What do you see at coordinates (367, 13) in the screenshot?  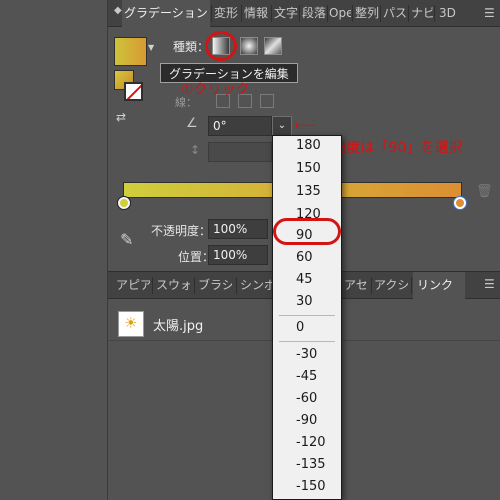 I see `tab-align: 整列` at bounding box center [367, 13].